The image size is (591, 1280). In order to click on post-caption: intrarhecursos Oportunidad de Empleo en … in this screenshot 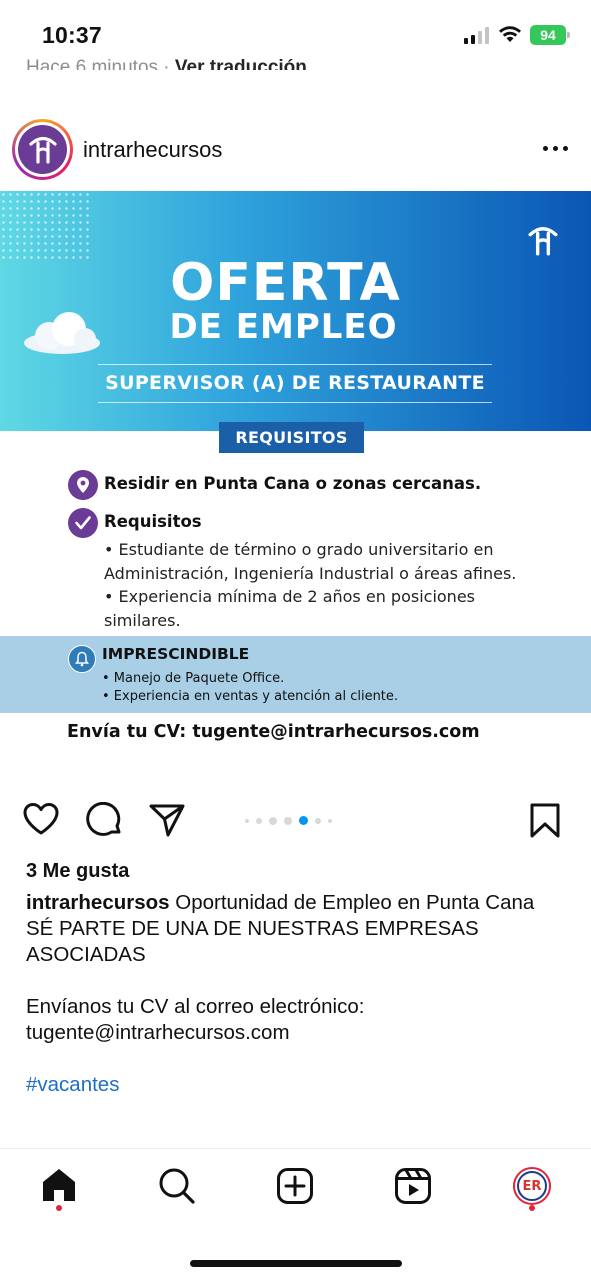, I will do `click(296, 994)`.